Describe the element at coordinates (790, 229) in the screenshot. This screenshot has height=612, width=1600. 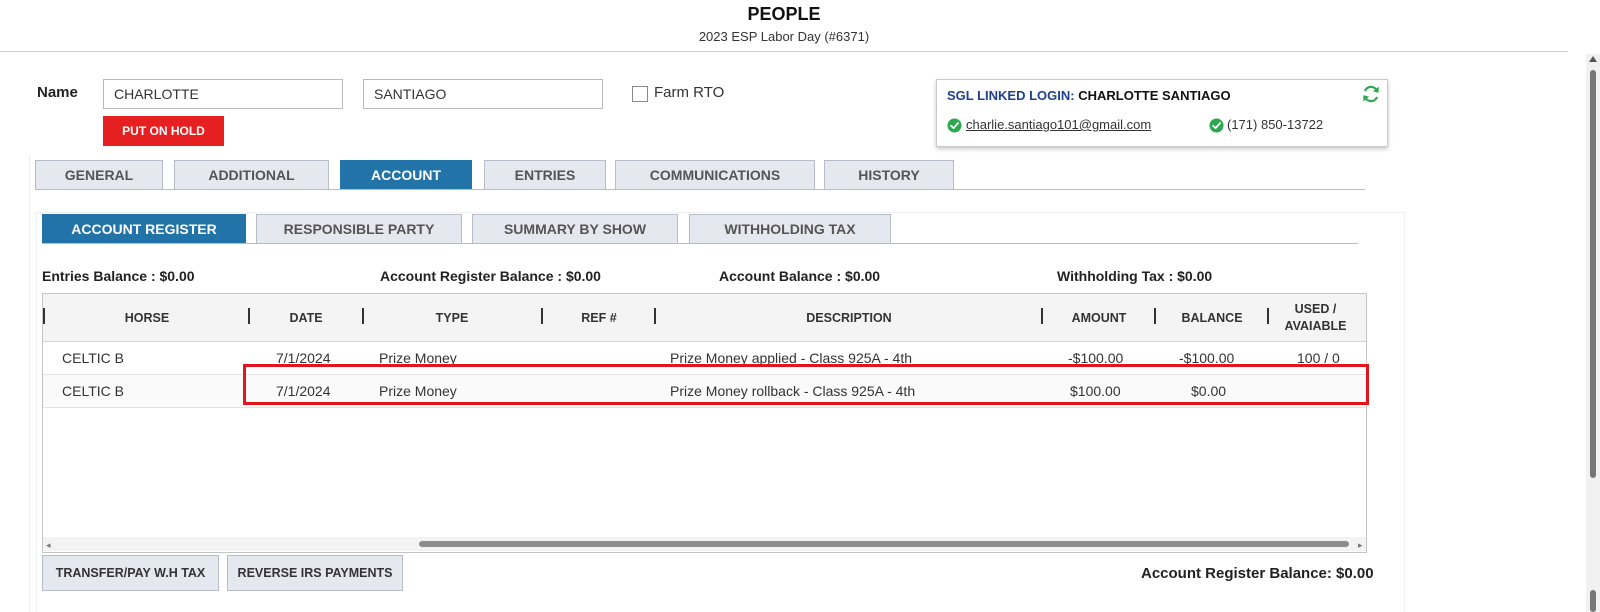
I see `subtab-withholding-tax: WITHHOLDING TAX` at that location.